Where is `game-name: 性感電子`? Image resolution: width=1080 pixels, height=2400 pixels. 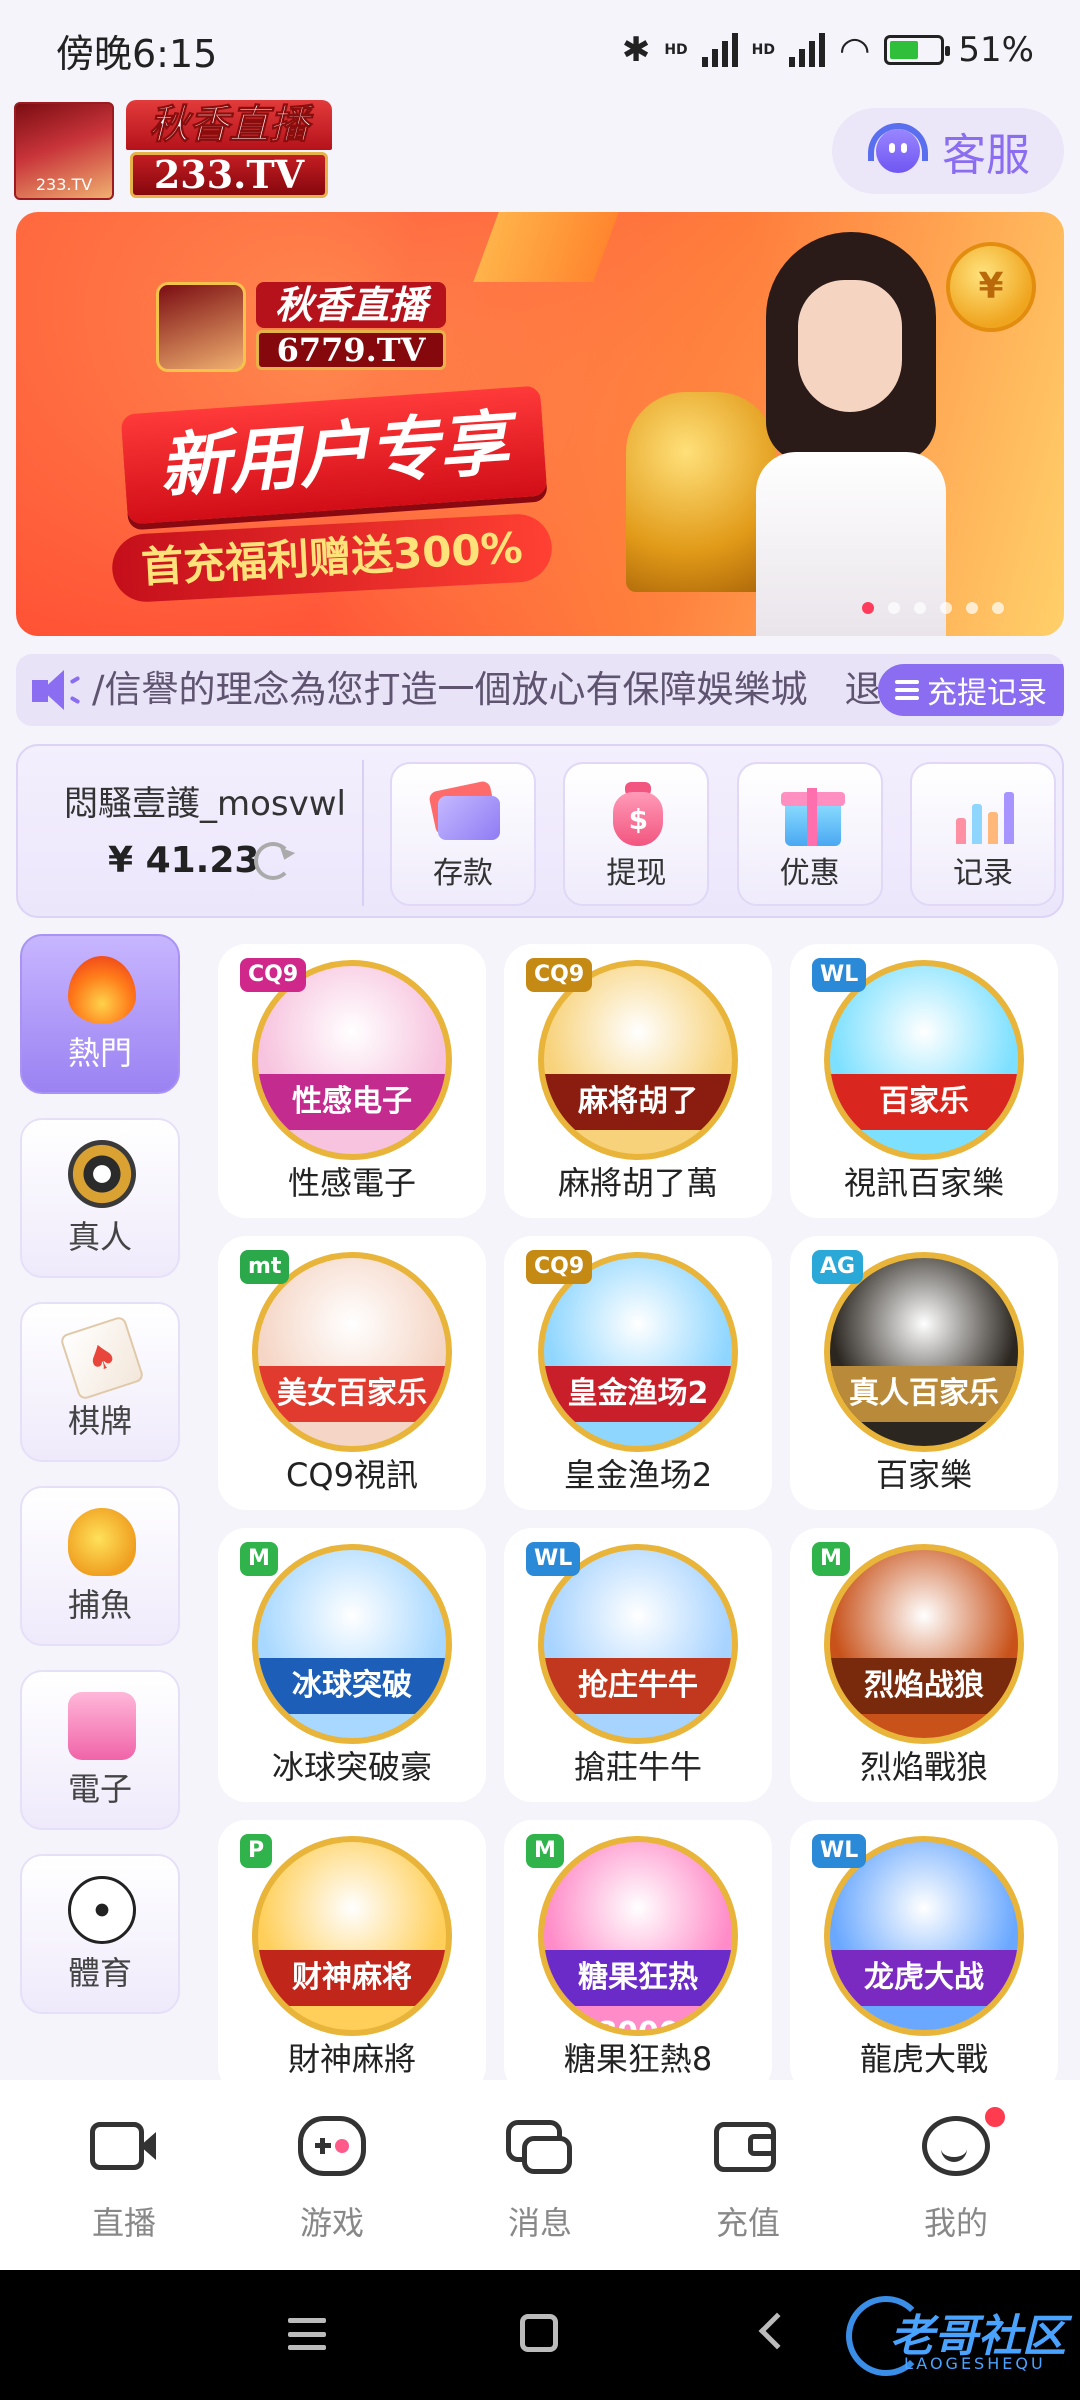
game-name: 性感電子 is located at coordinates (351, 1183).